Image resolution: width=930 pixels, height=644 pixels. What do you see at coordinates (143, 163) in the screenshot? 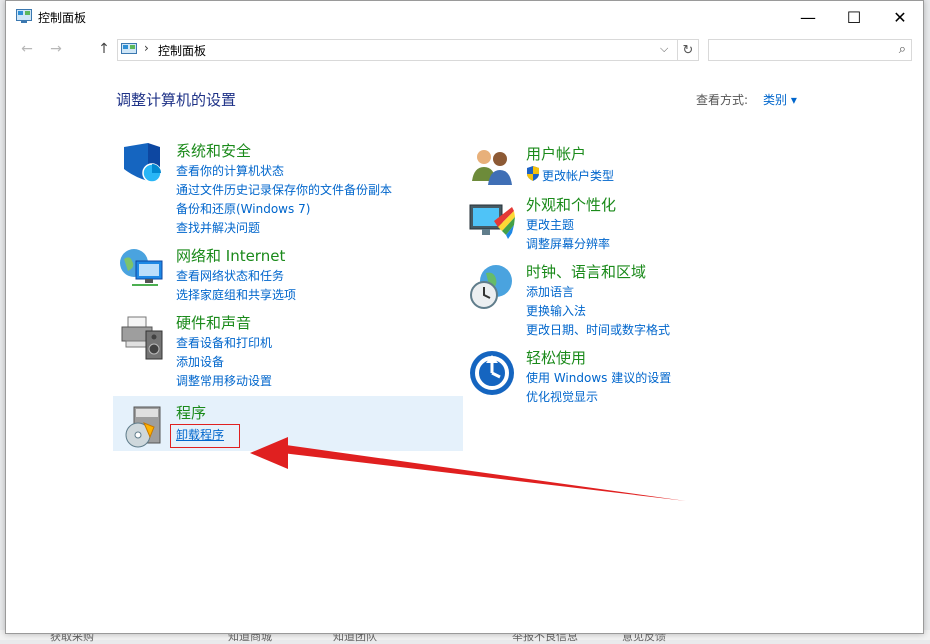
I see `shield-icon` at bounding box center [143, 163].